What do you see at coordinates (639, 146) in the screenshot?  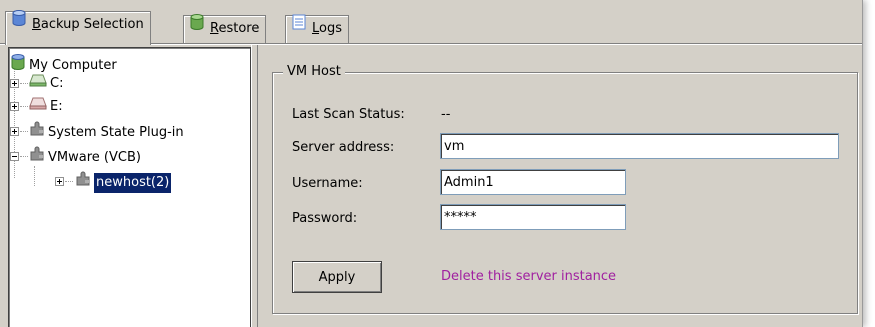 I see `server-address-input` at bounding box center [639, 146].